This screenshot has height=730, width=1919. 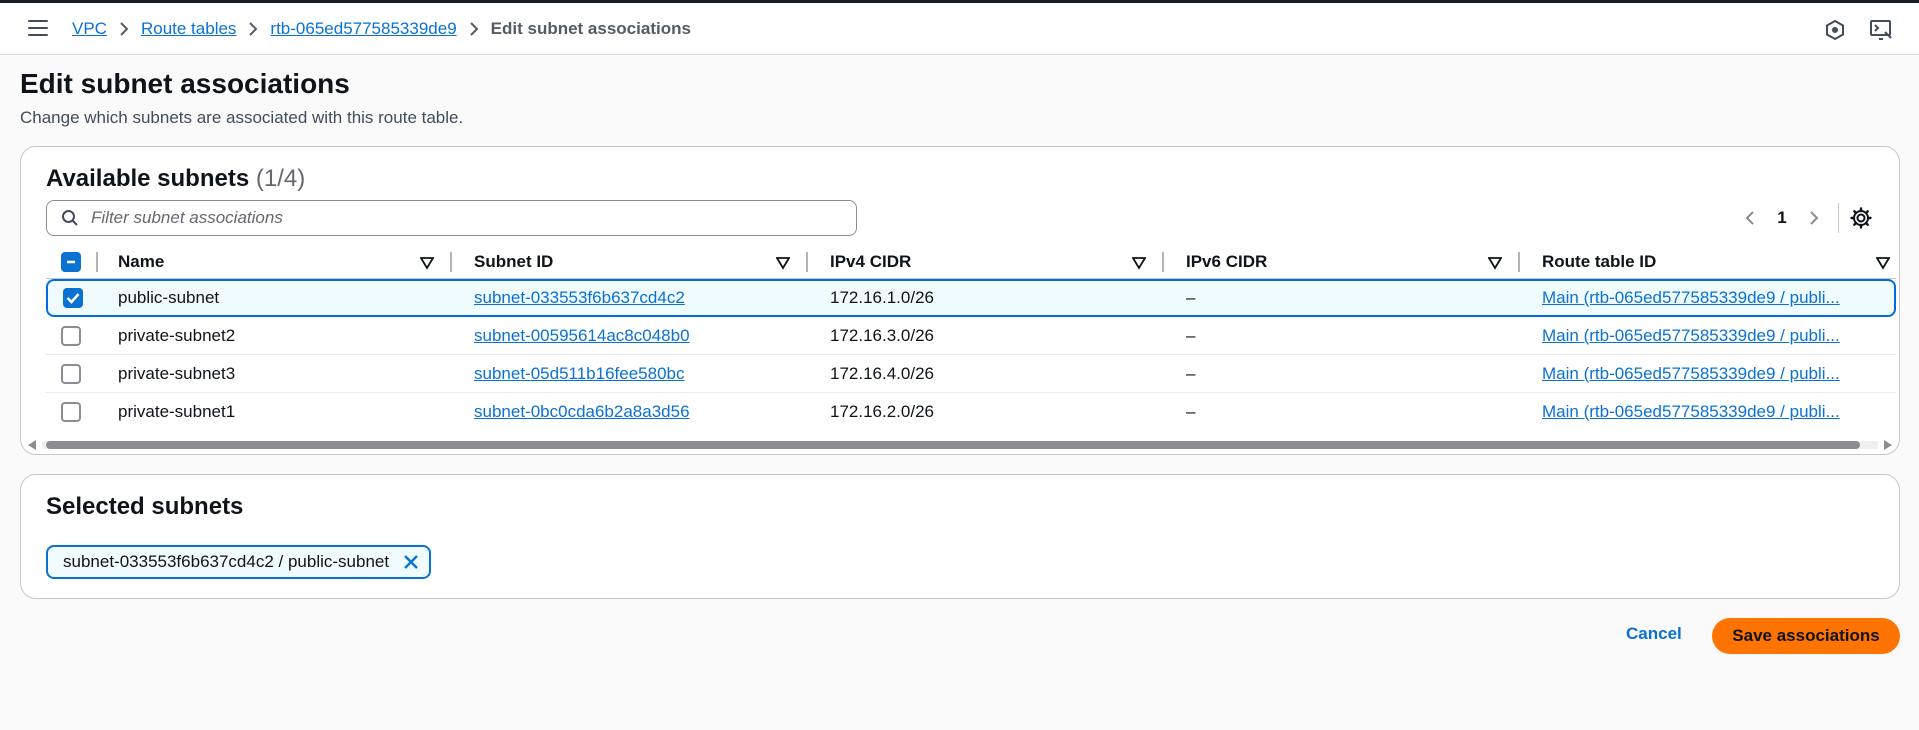 I want to click on cloudshell-icon, so click(x=1880, y=30).